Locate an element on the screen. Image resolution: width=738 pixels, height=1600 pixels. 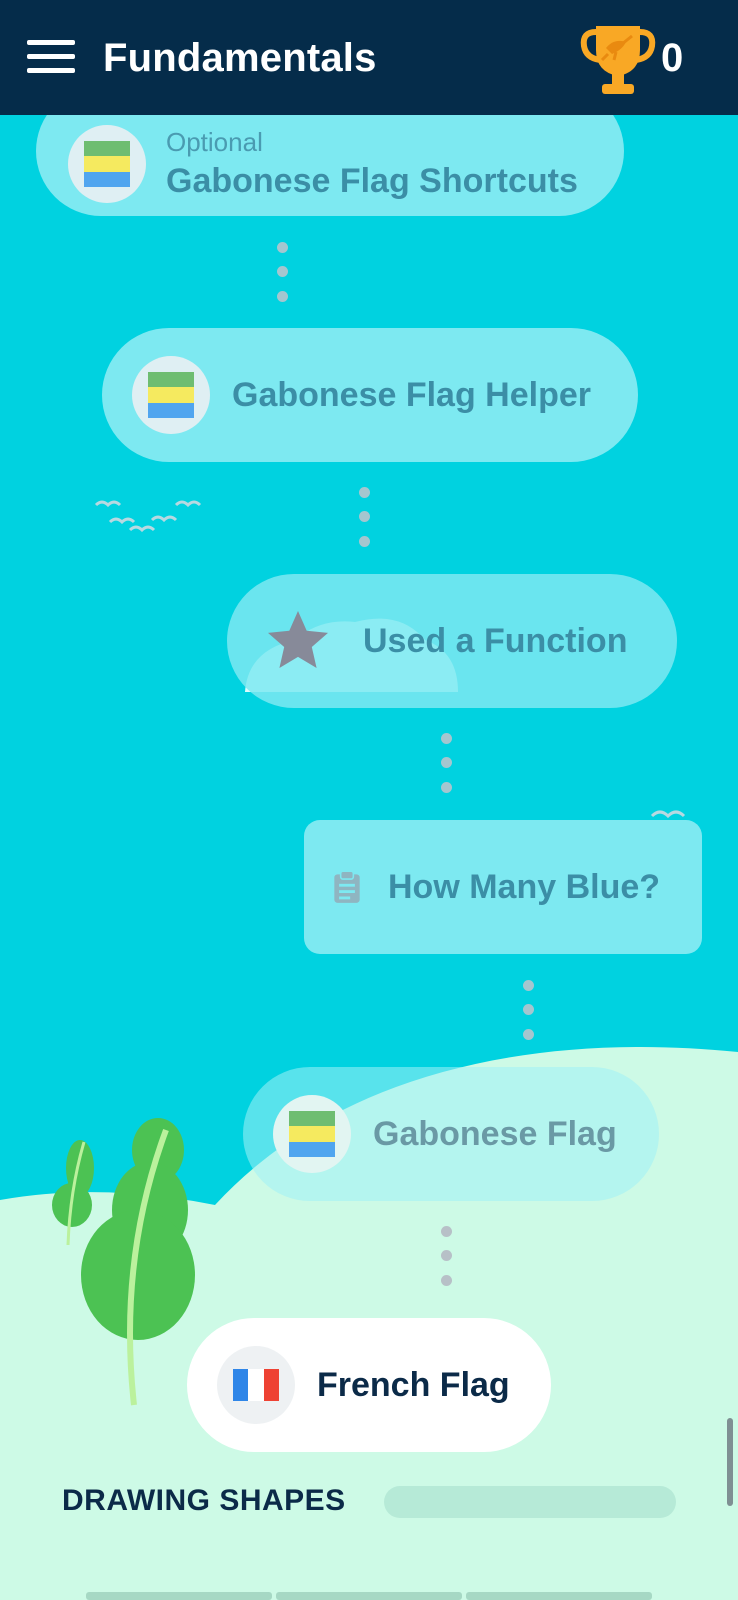
level-label: Gabonese Flag Shortcuts is located at coordinates (372, 181).